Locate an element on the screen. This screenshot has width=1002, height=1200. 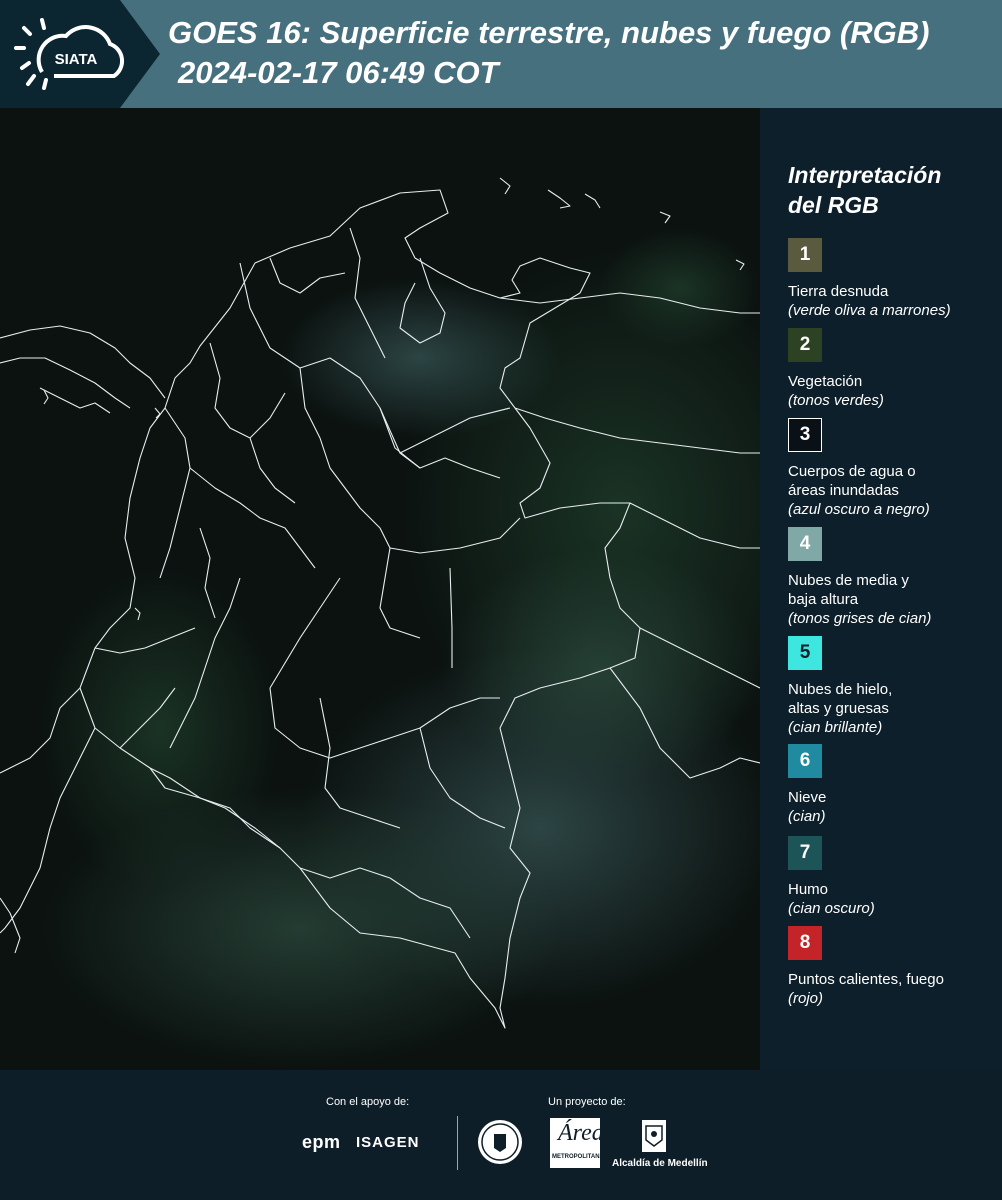
legend-swatch: 2 is located at coordinates (805, 345).